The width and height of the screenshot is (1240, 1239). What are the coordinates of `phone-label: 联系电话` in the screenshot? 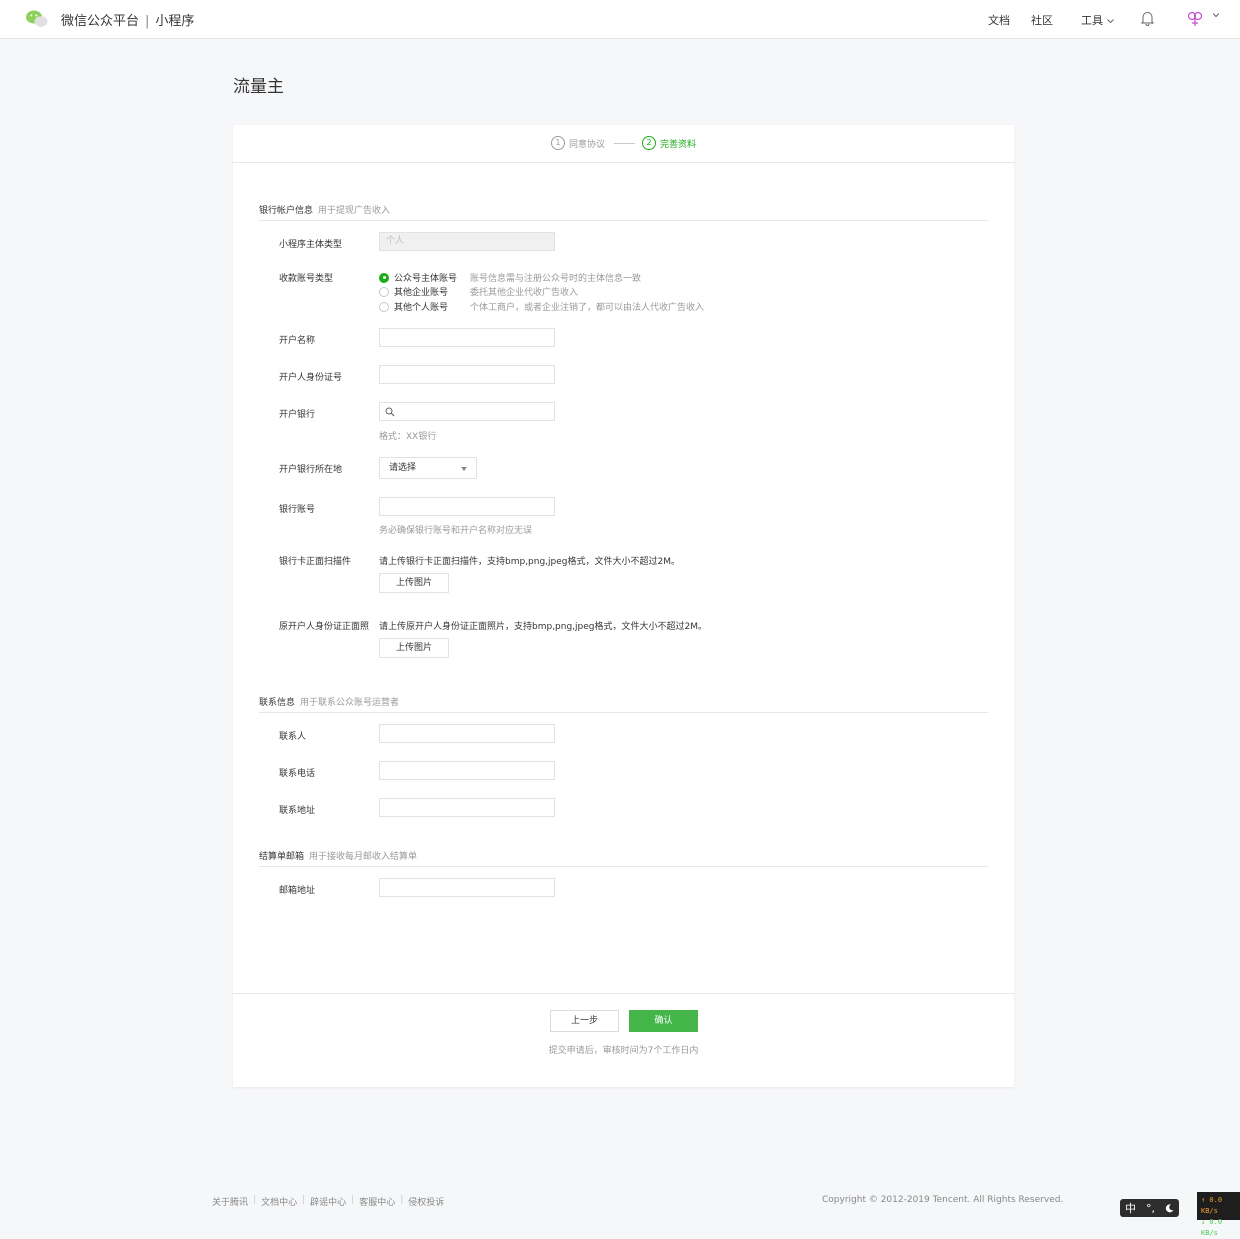 It's located at (297, 774).